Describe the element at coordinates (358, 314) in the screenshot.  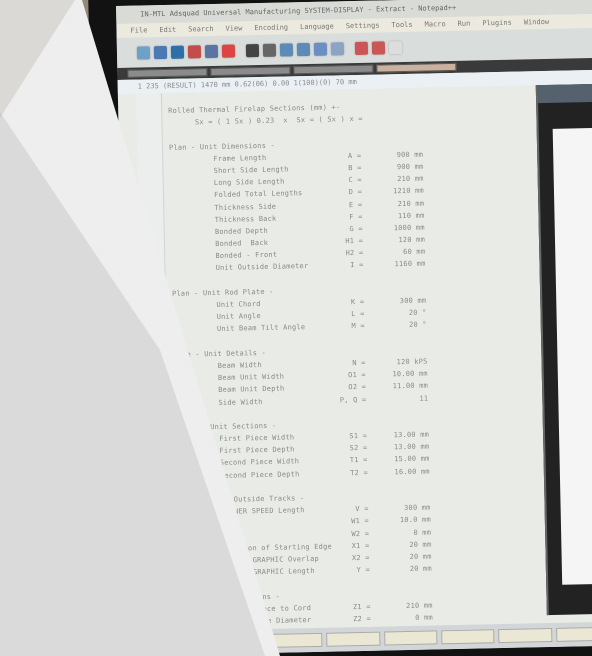
I see `code-symbol: L =` at that location.